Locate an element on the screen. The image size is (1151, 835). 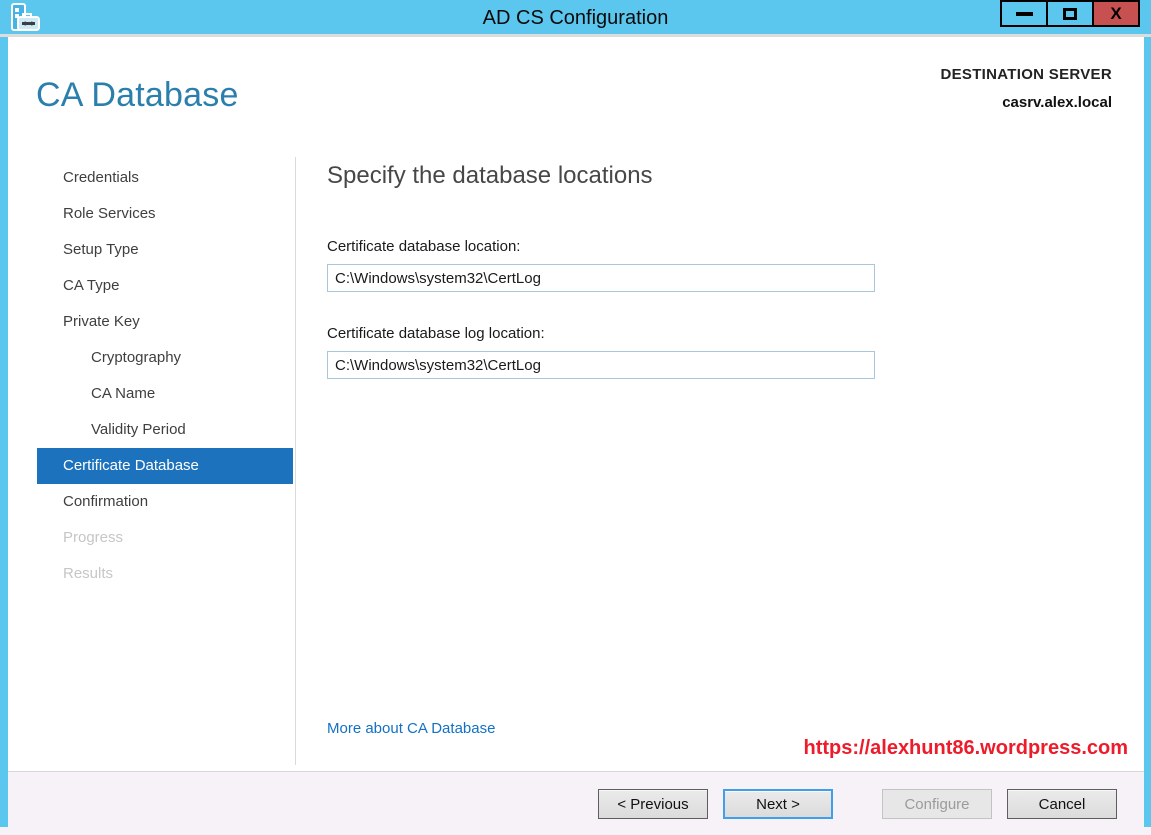
database-log-location-label: Certificate database log location: is located at coordinates (436, 333).